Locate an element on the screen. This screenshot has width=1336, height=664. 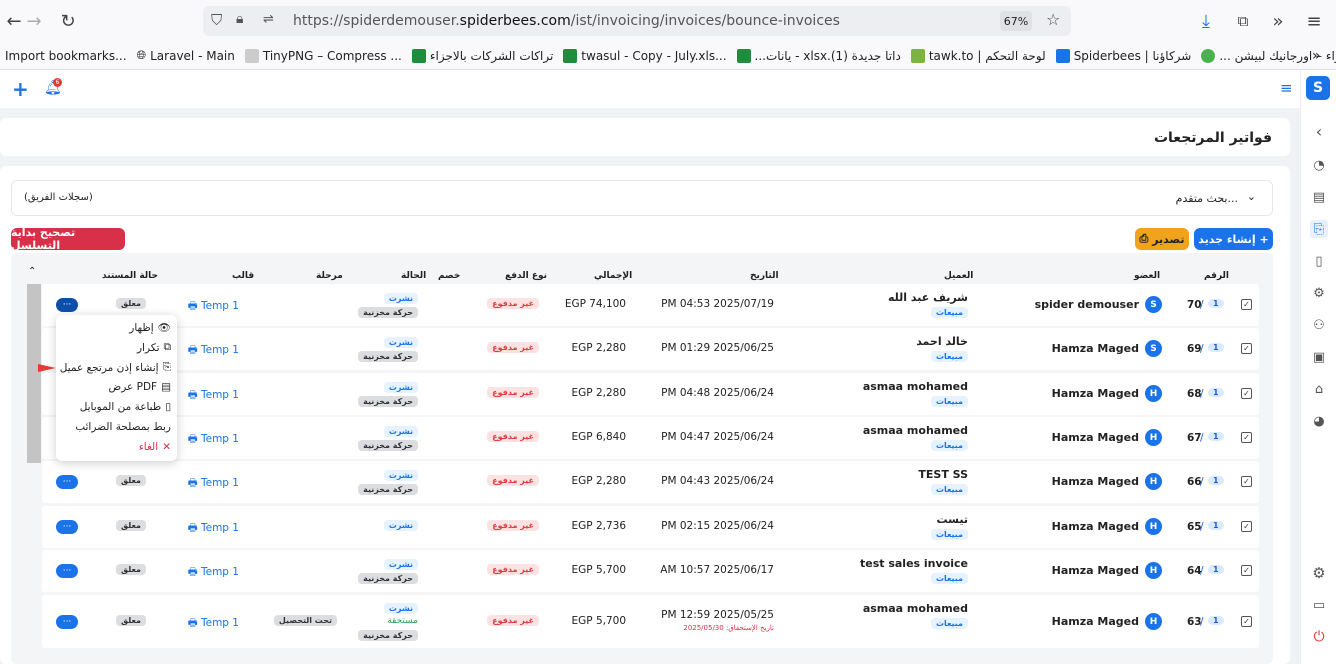
advanced-search-bar: ⌄ بحث متقدم... (سجلات الفريق) is located at coordinates (642, 198).